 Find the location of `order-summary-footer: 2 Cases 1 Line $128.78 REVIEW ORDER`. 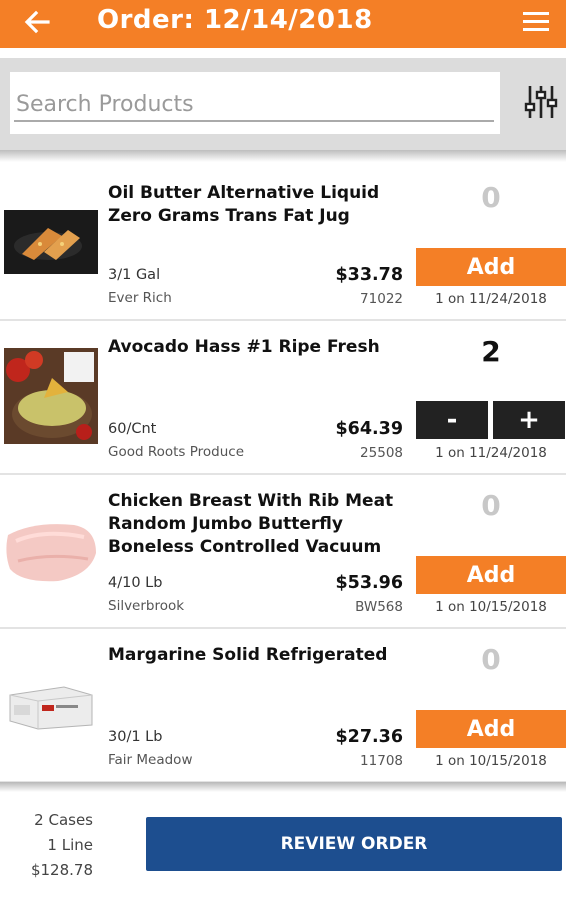

order-summary-footer: 2 Cases 1 Line $128.78 REVIEW ORDER is located at coordinates (283, 846).